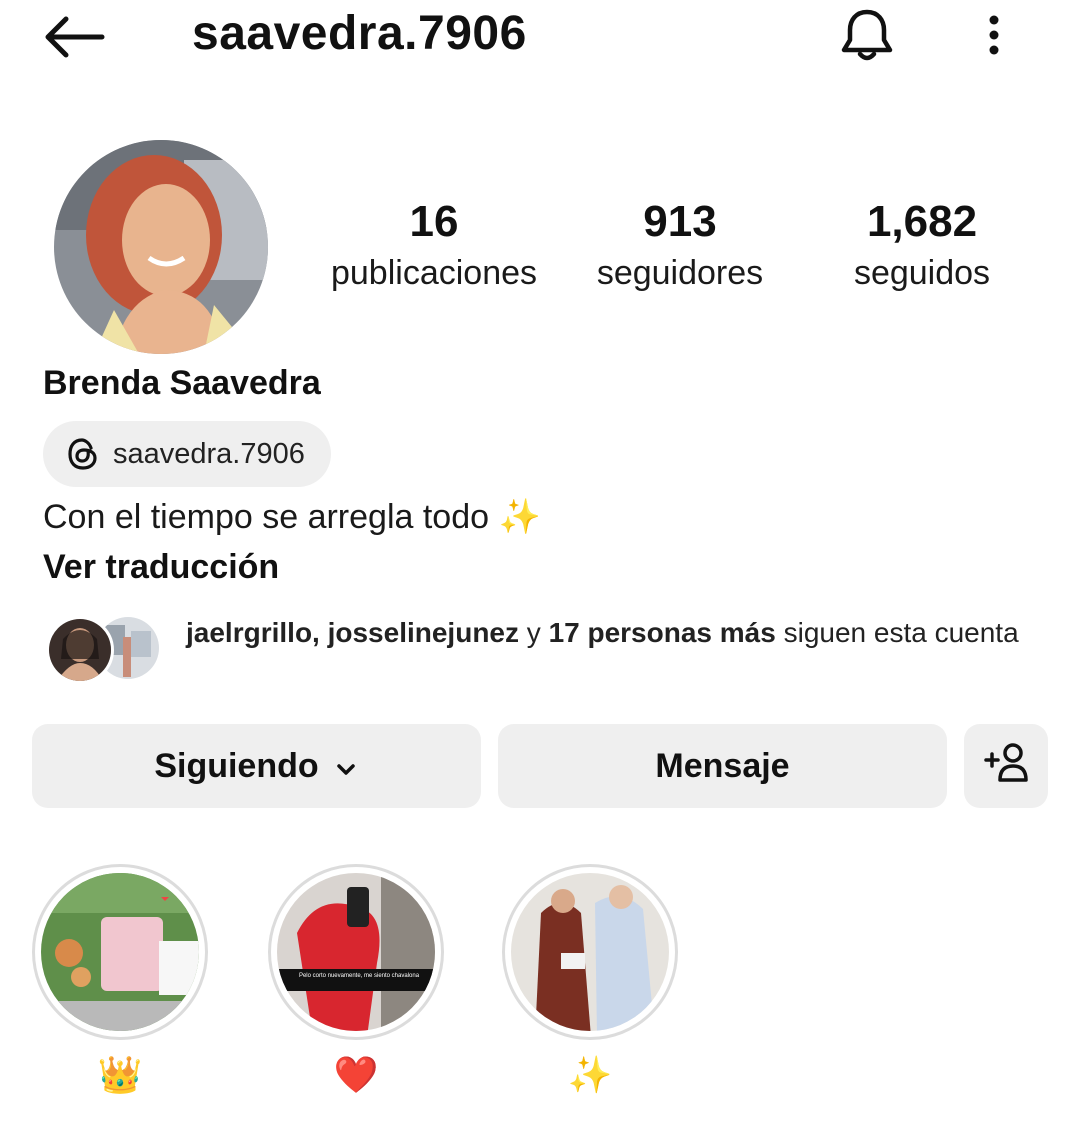 This screenshot has width=1080, height=1145. I want to click on add-user-icon, so click(1006, 766).